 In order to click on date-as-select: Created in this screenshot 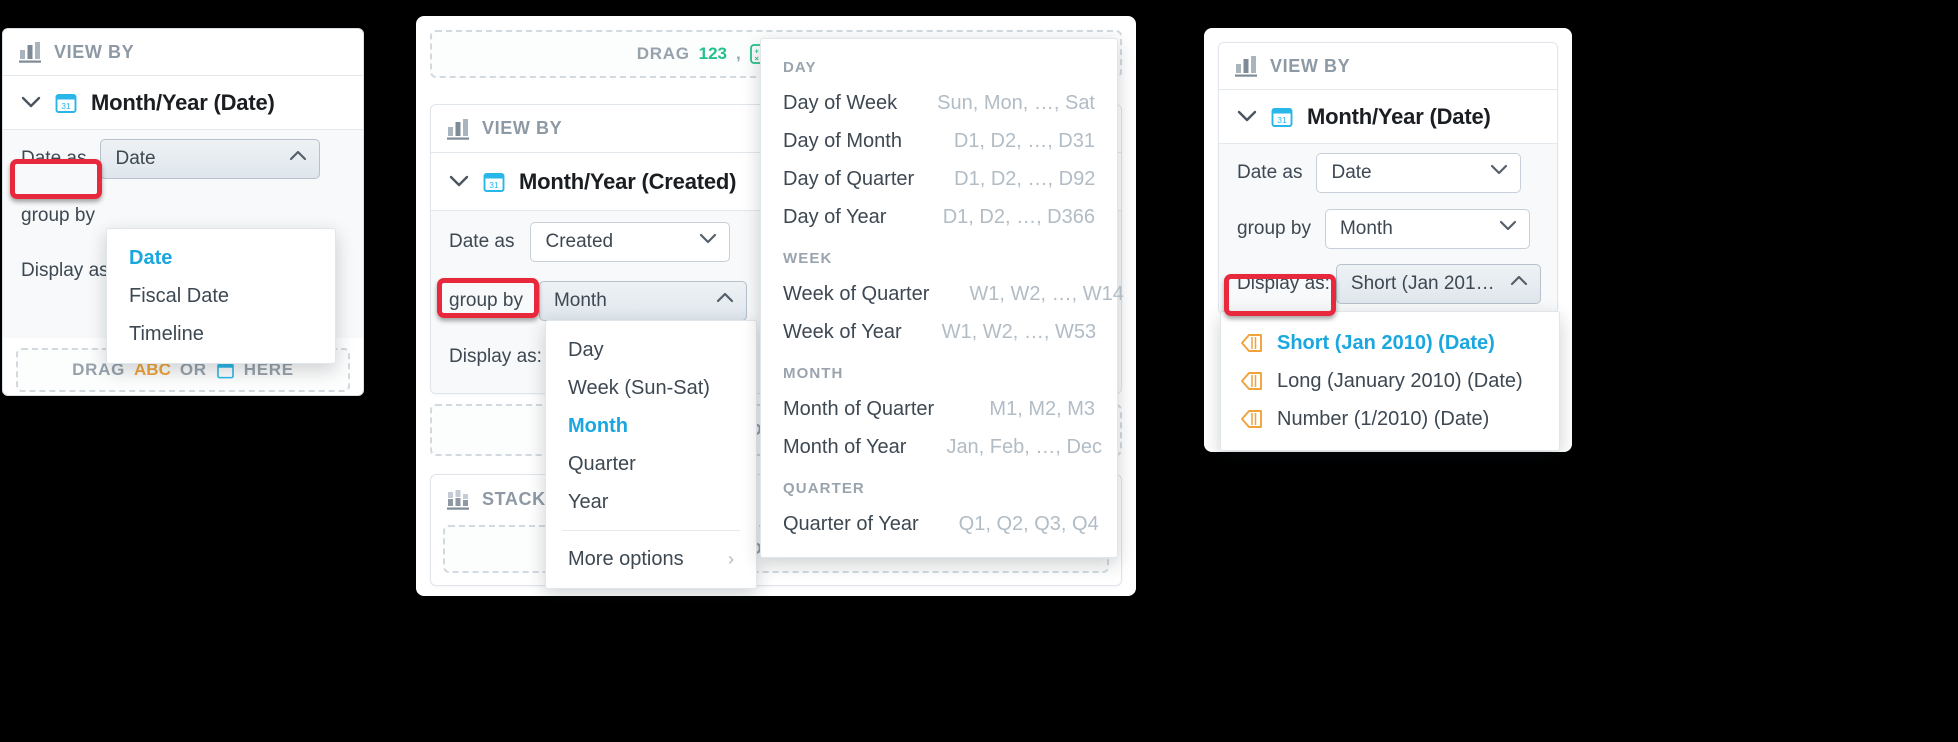, I will do `click(630, 242)`.